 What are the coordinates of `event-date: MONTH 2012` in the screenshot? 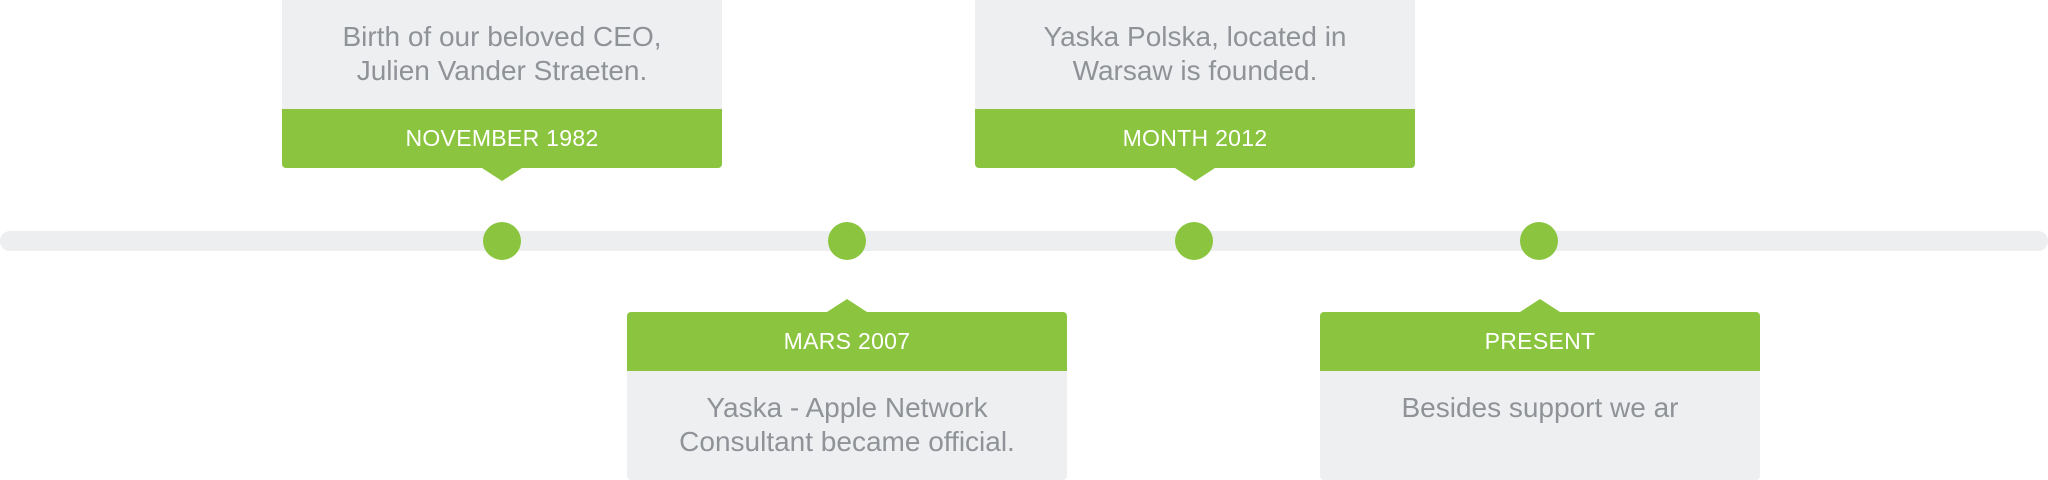 It's located at (1195, 145).